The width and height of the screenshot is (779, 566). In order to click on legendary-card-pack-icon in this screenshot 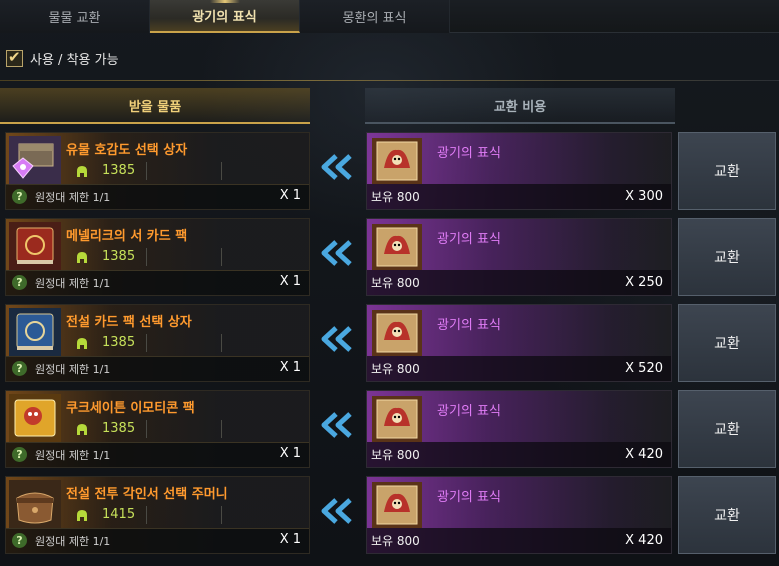, I will do `click(35, 332)`.